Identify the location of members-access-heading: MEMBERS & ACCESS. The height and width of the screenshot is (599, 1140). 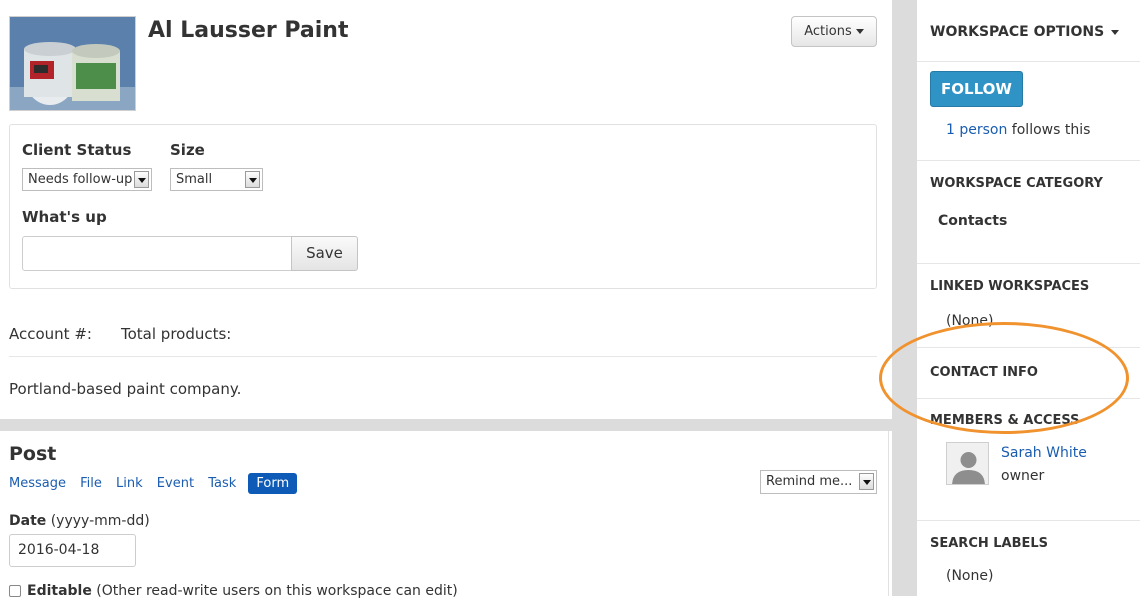
(1005, 420).